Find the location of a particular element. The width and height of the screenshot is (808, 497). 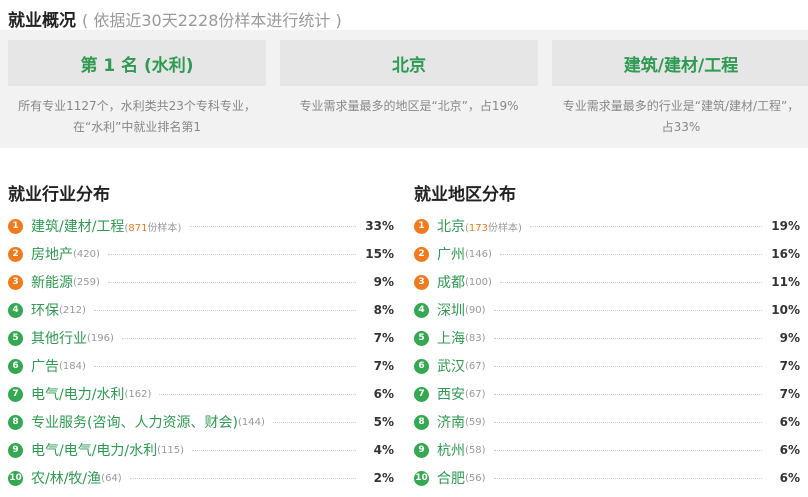

region-name-link: 深圳 is located at coordinates (451, 310).